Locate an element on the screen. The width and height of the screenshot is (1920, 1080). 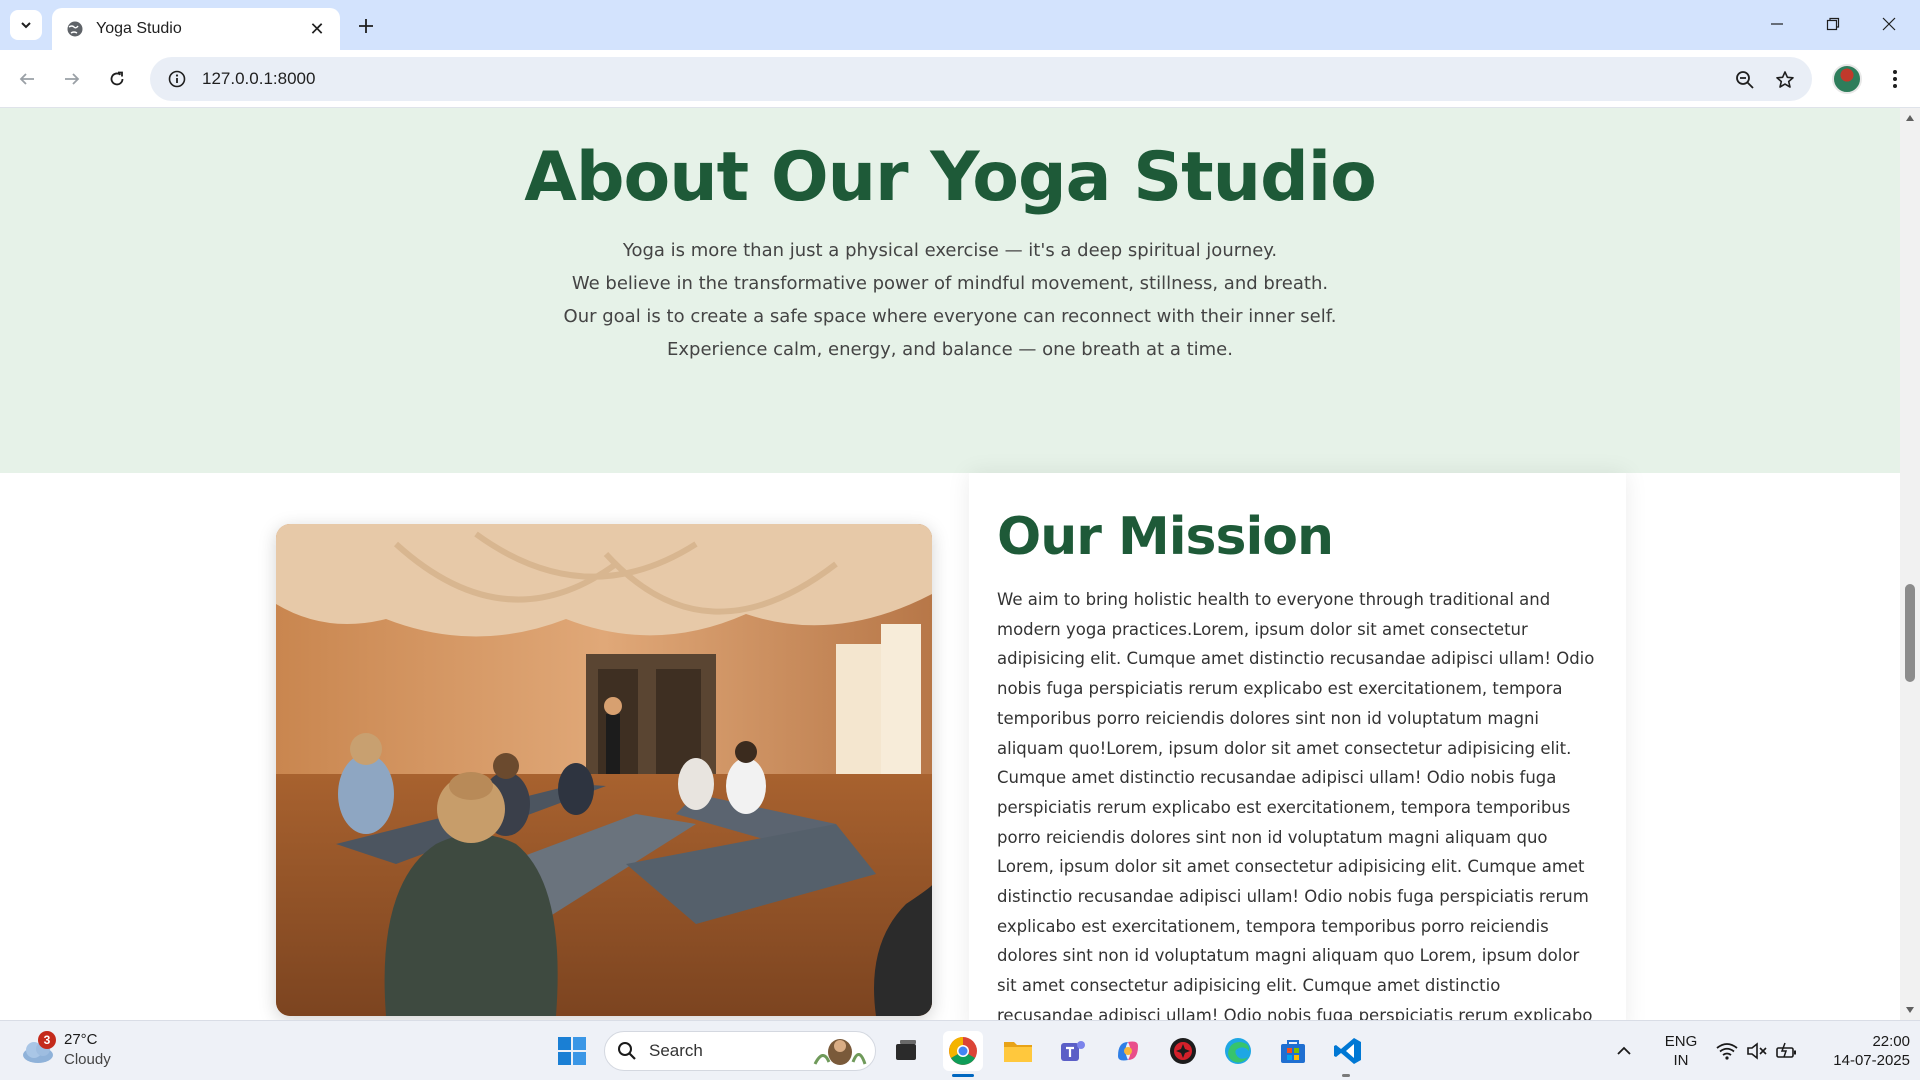
back-button is located at coordinates (27, 79).